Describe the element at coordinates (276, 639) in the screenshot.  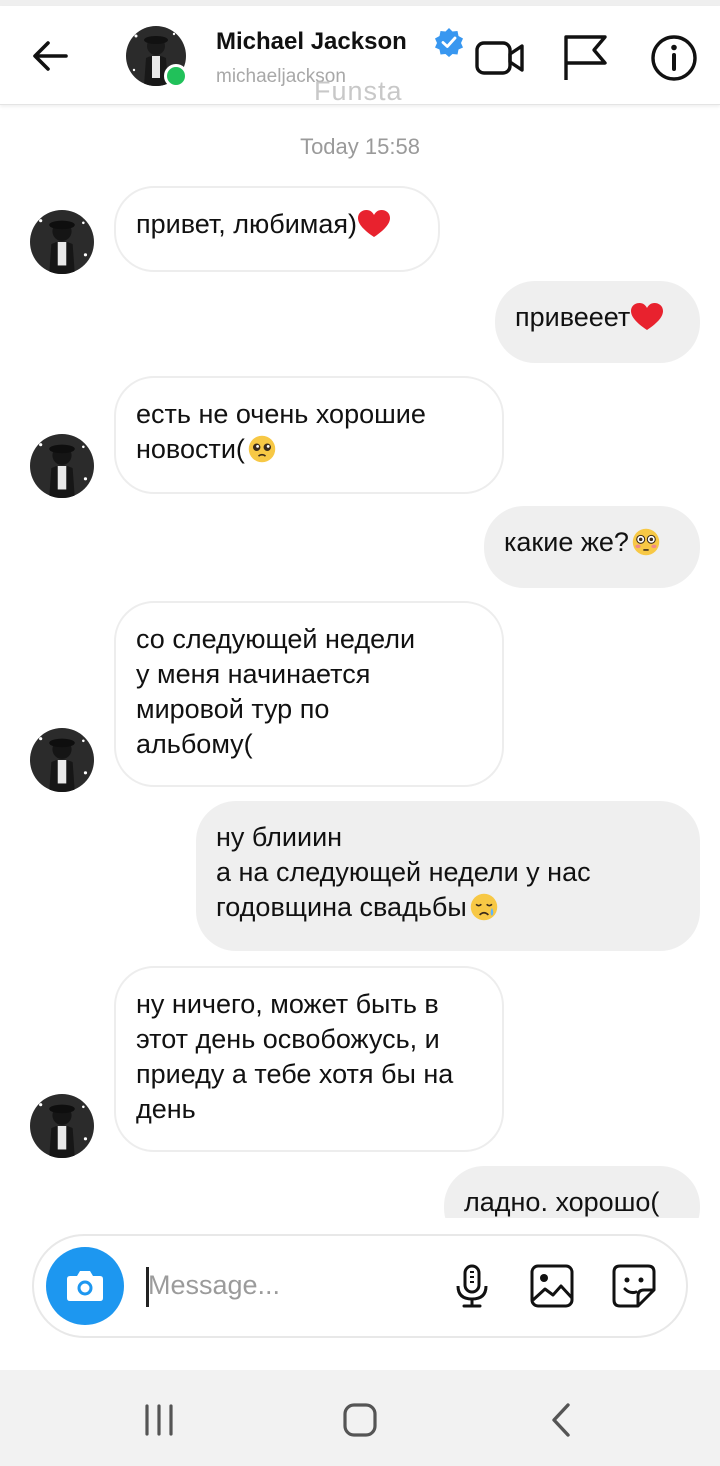
I see `message-line: со следующей недели` at that location.